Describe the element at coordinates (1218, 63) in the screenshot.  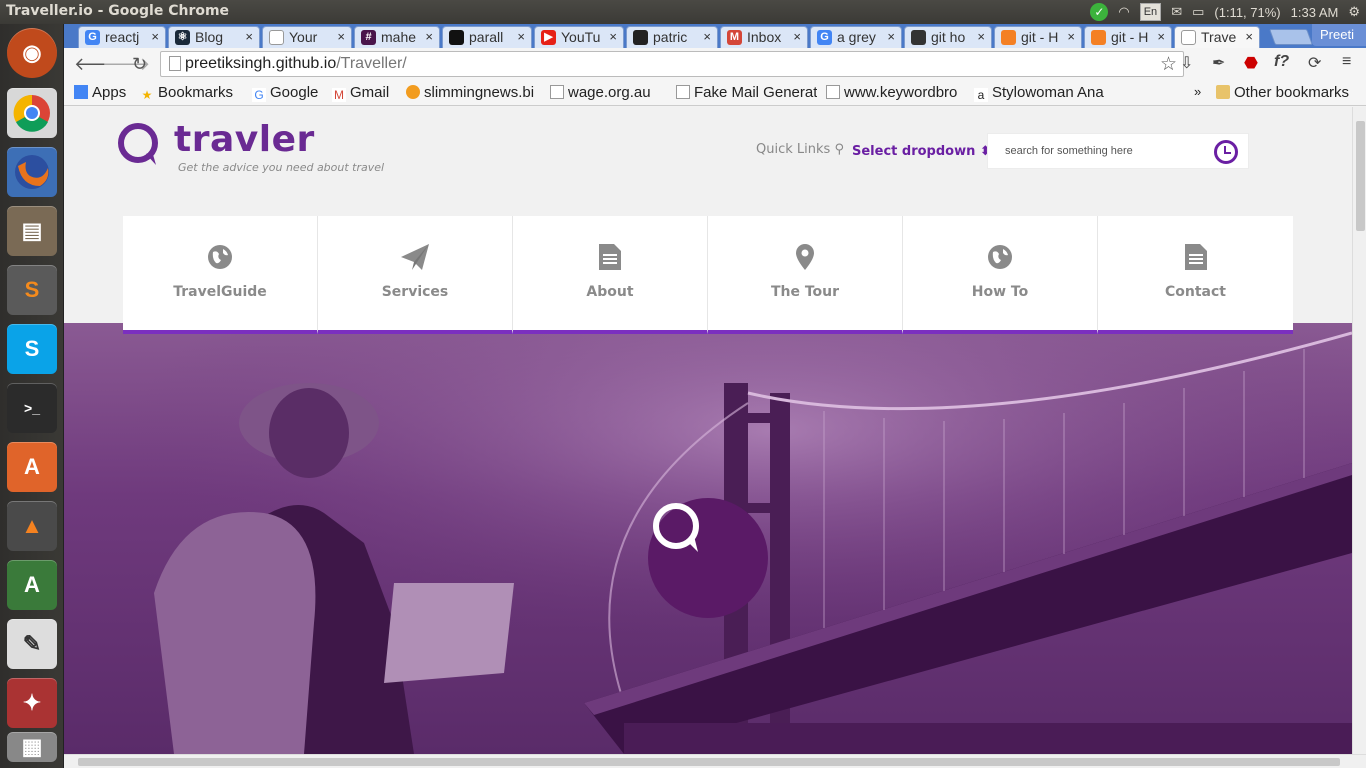
I see `eyedropper-extension-icon: ✒` at that location.